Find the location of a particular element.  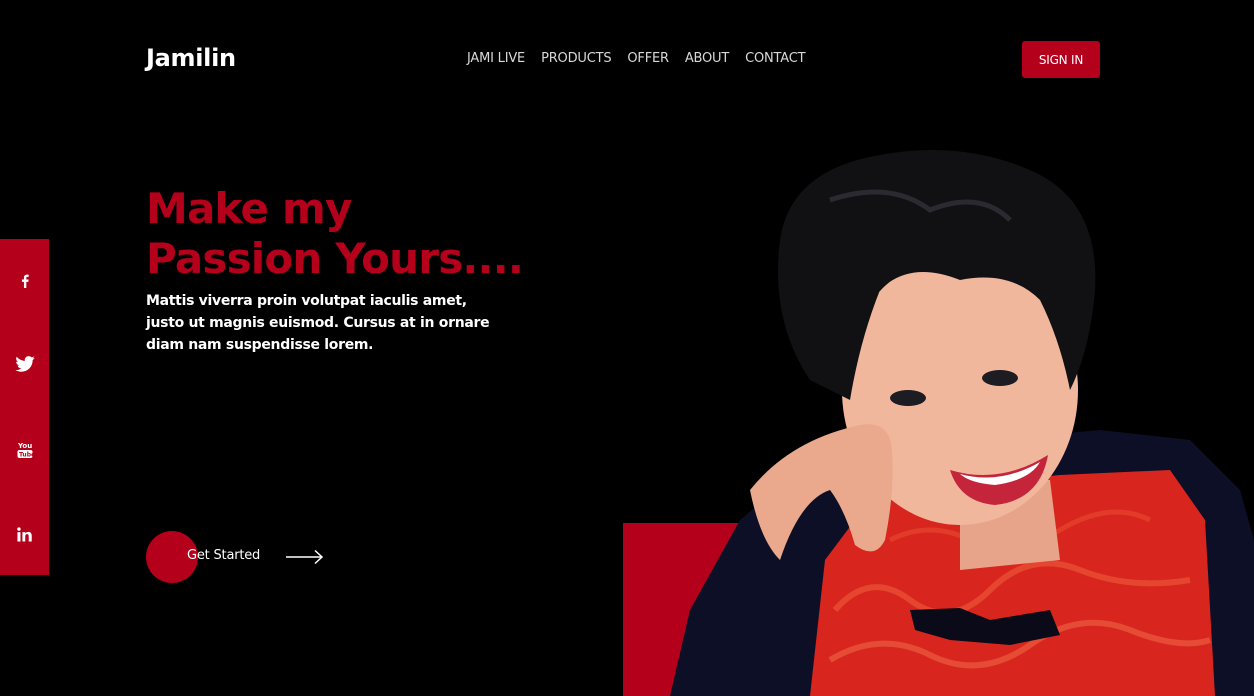

nav-item-products: PRODUCTS is located at coordinates (576, 58).